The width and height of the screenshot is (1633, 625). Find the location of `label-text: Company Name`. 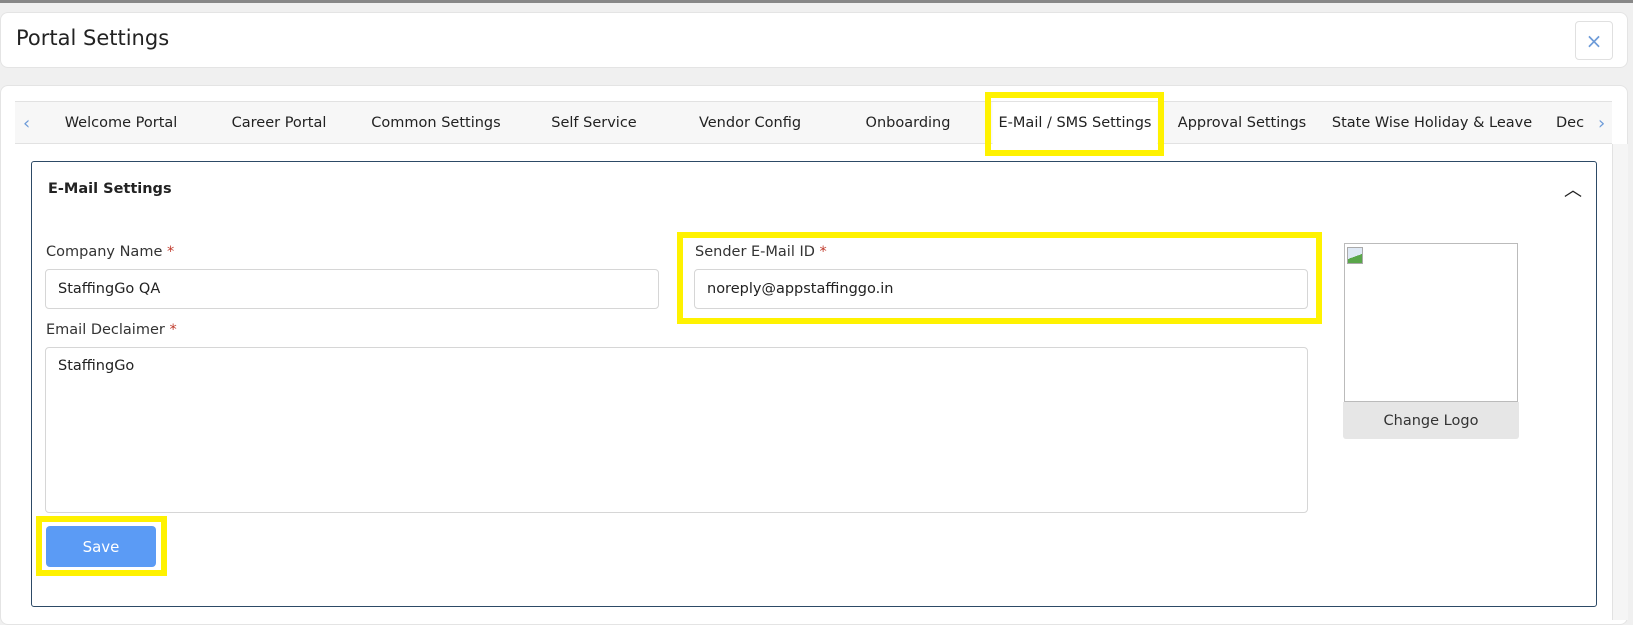

label-text: Company Name is located at coordinates (104, 252).